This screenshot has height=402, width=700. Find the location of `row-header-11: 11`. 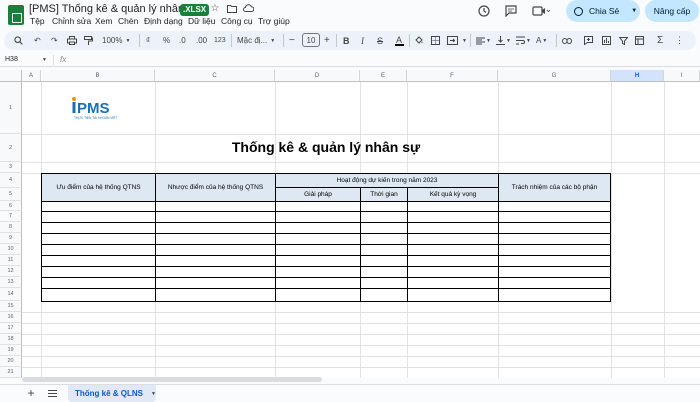

row-header-11: 11 is located at coordinates (11, 260).